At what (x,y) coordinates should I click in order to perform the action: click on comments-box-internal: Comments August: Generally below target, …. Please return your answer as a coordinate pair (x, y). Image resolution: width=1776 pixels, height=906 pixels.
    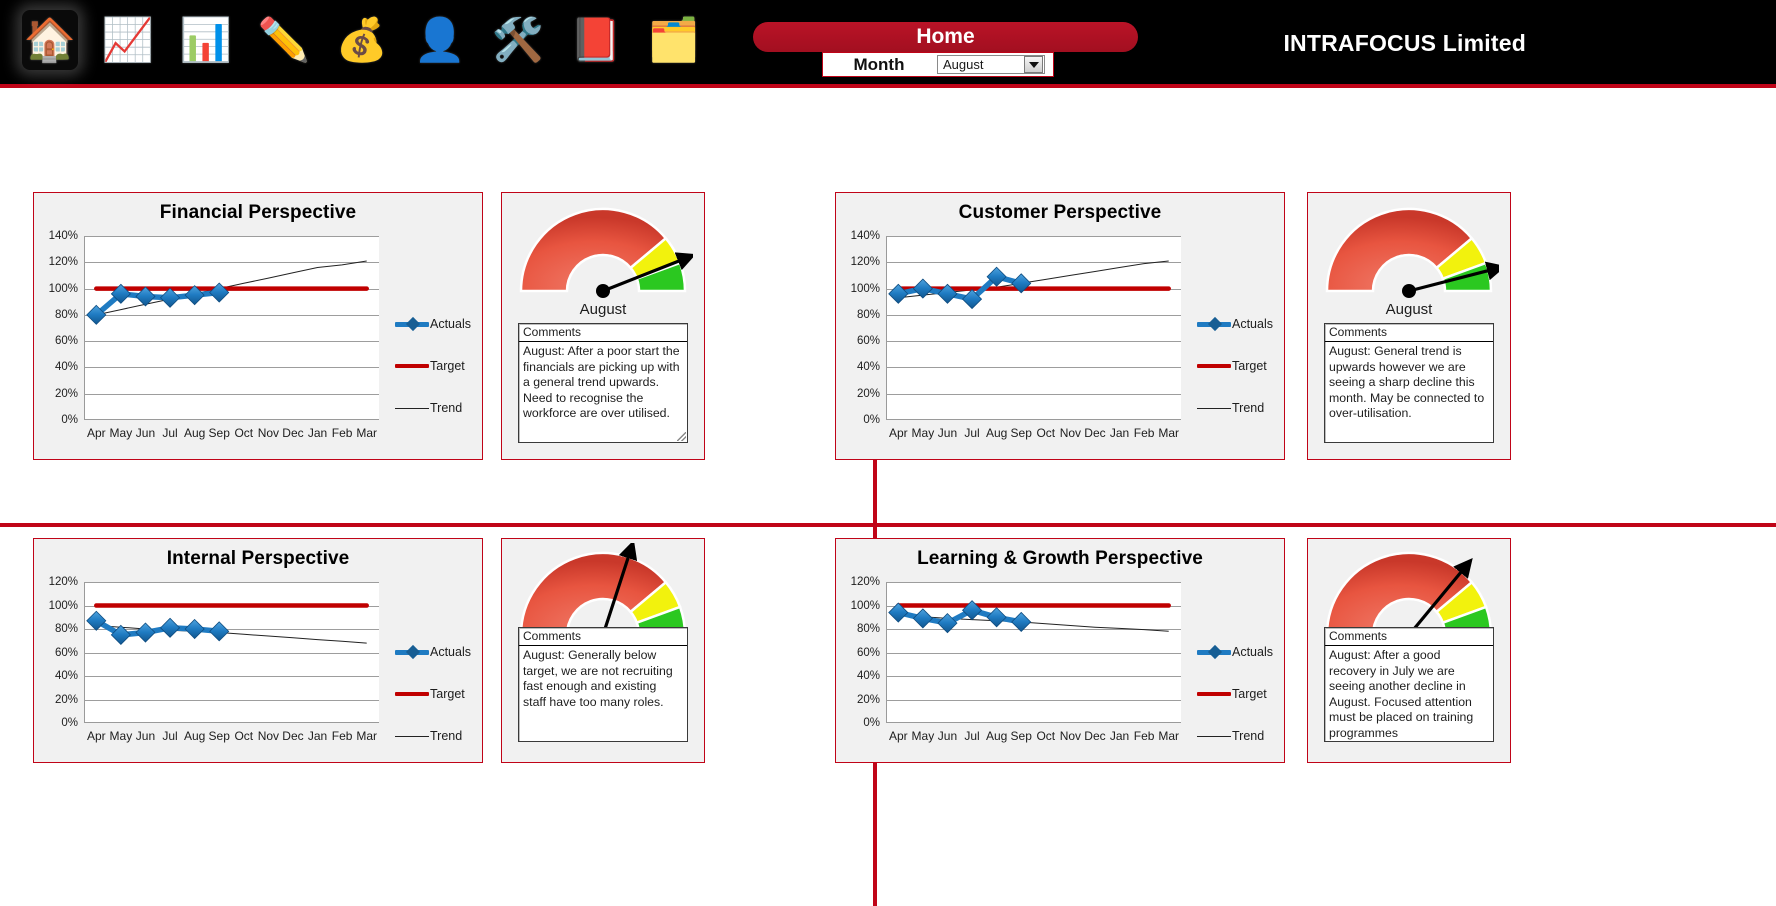
    Looking at the image, I should click on (603, 684).